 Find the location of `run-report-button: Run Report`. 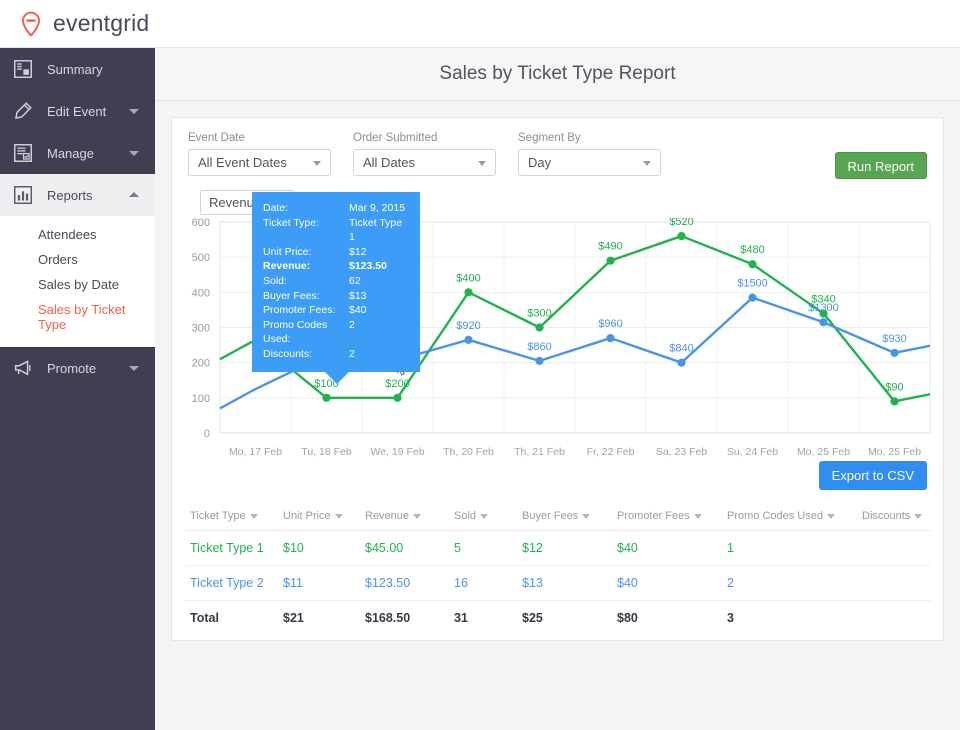

run-report-button: Run Report is located at coordinates (880, 165).